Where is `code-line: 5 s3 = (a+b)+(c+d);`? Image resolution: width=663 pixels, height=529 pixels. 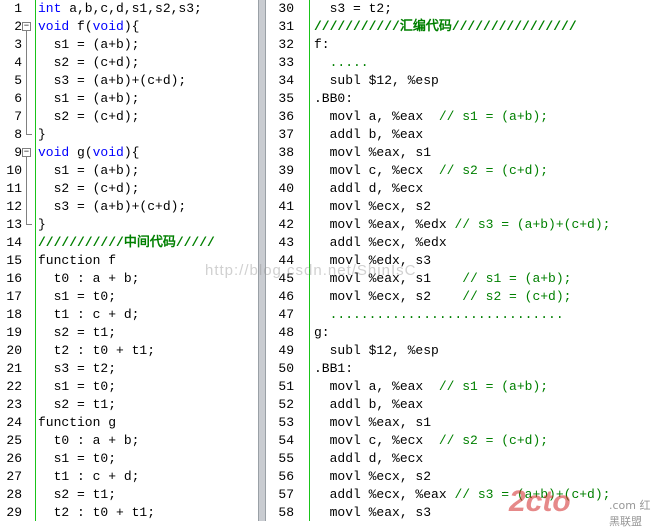 code-line: 5 s3 = (a+b)+(c+d); is located at coordinates (129, 81).